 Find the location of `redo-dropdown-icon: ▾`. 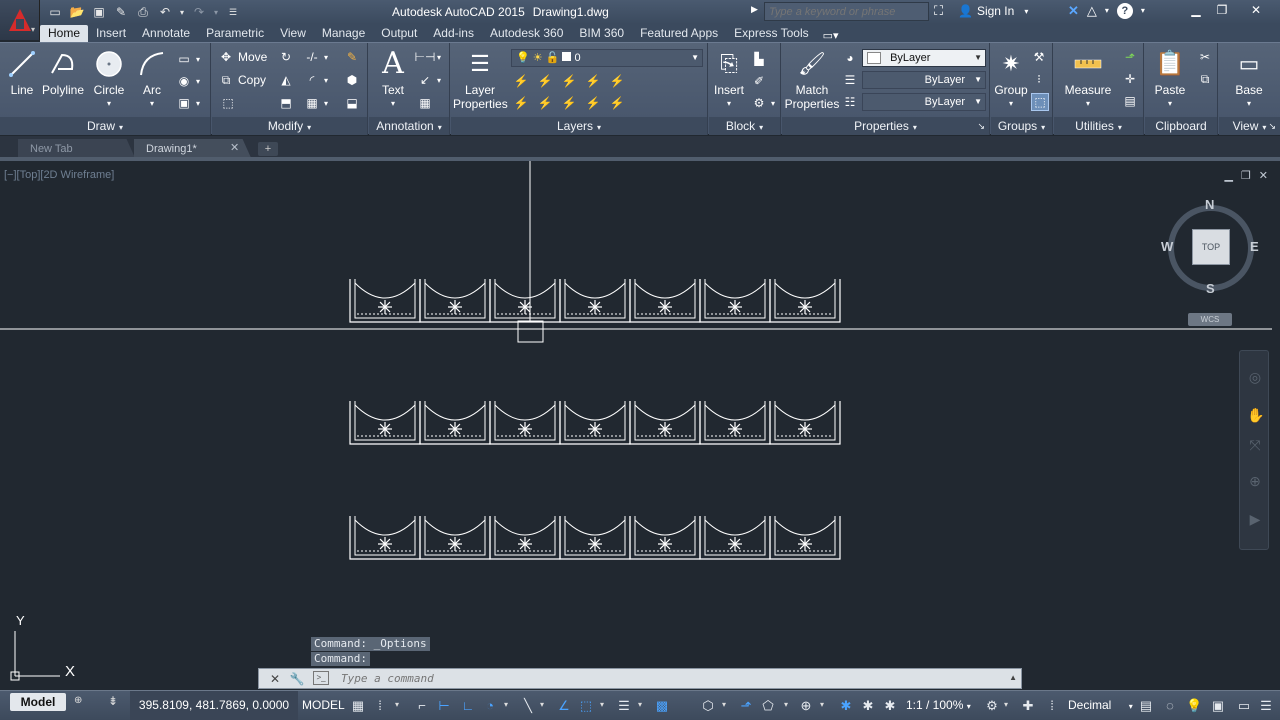

redo-dropdown-icon: ▾ is located at coordinates (216, 12).